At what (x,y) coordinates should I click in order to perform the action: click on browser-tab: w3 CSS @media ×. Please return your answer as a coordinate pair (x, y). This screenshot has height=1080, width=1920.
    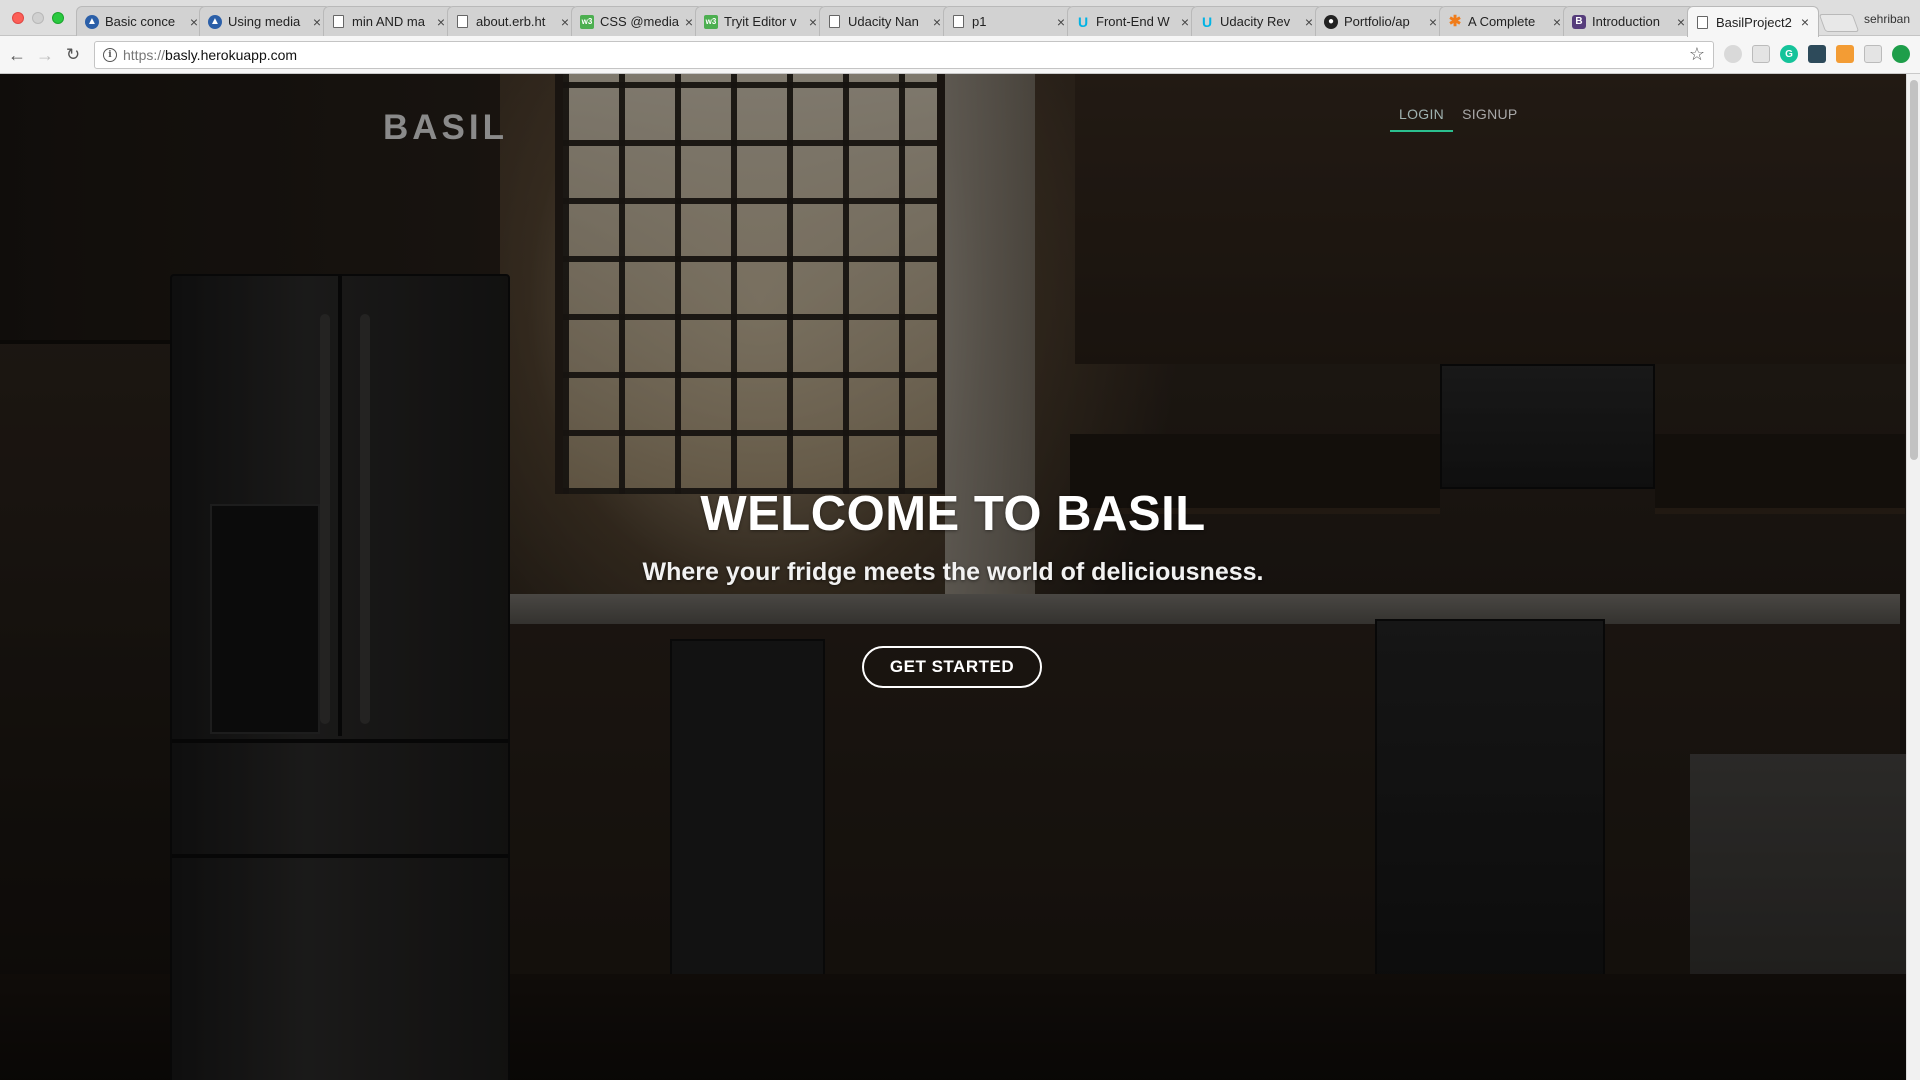
    Looking at the image, I should click on (637, 21).